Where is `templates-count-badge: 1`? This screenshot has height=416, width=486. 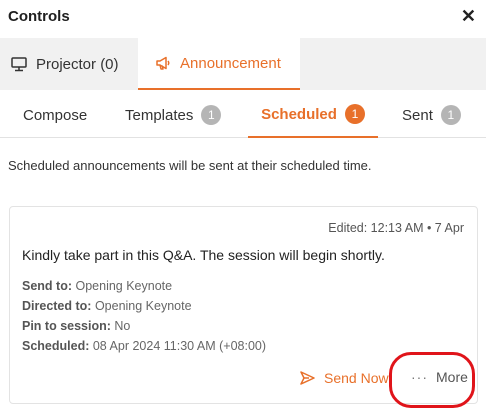
templates-count-badge: 1 is located at coordinates (211, 115).